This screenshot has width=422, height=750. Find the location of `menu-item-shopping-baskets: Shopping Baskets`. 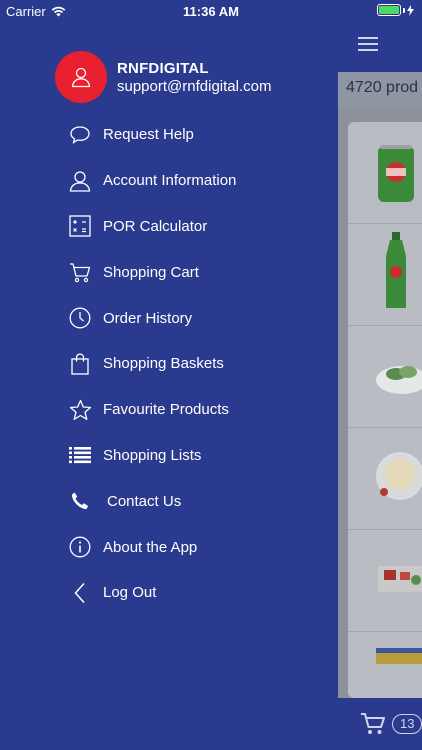

menu-item-shopping-baskets: Shopping Baskets is located at coordinates (169, 364).